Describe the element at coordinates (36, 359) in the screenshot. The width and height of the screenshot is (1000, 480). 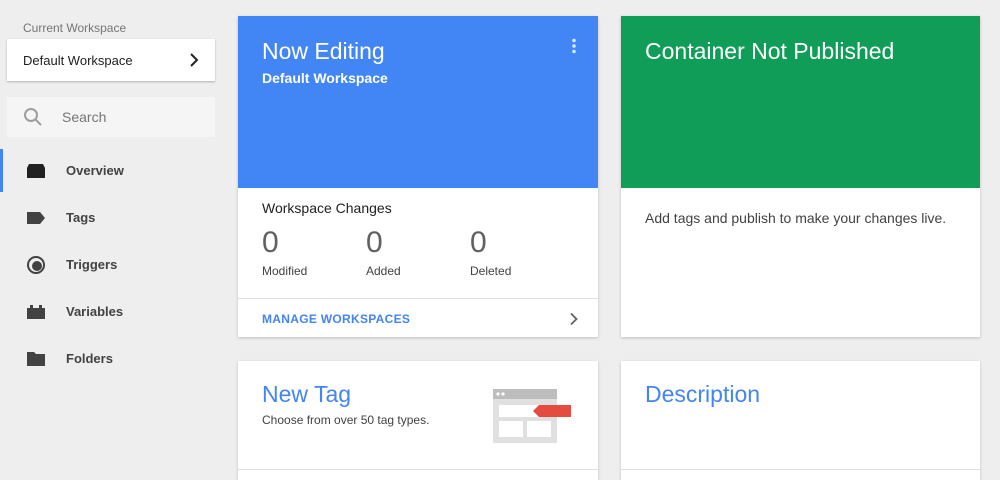
I see `folder-icon` at that location.